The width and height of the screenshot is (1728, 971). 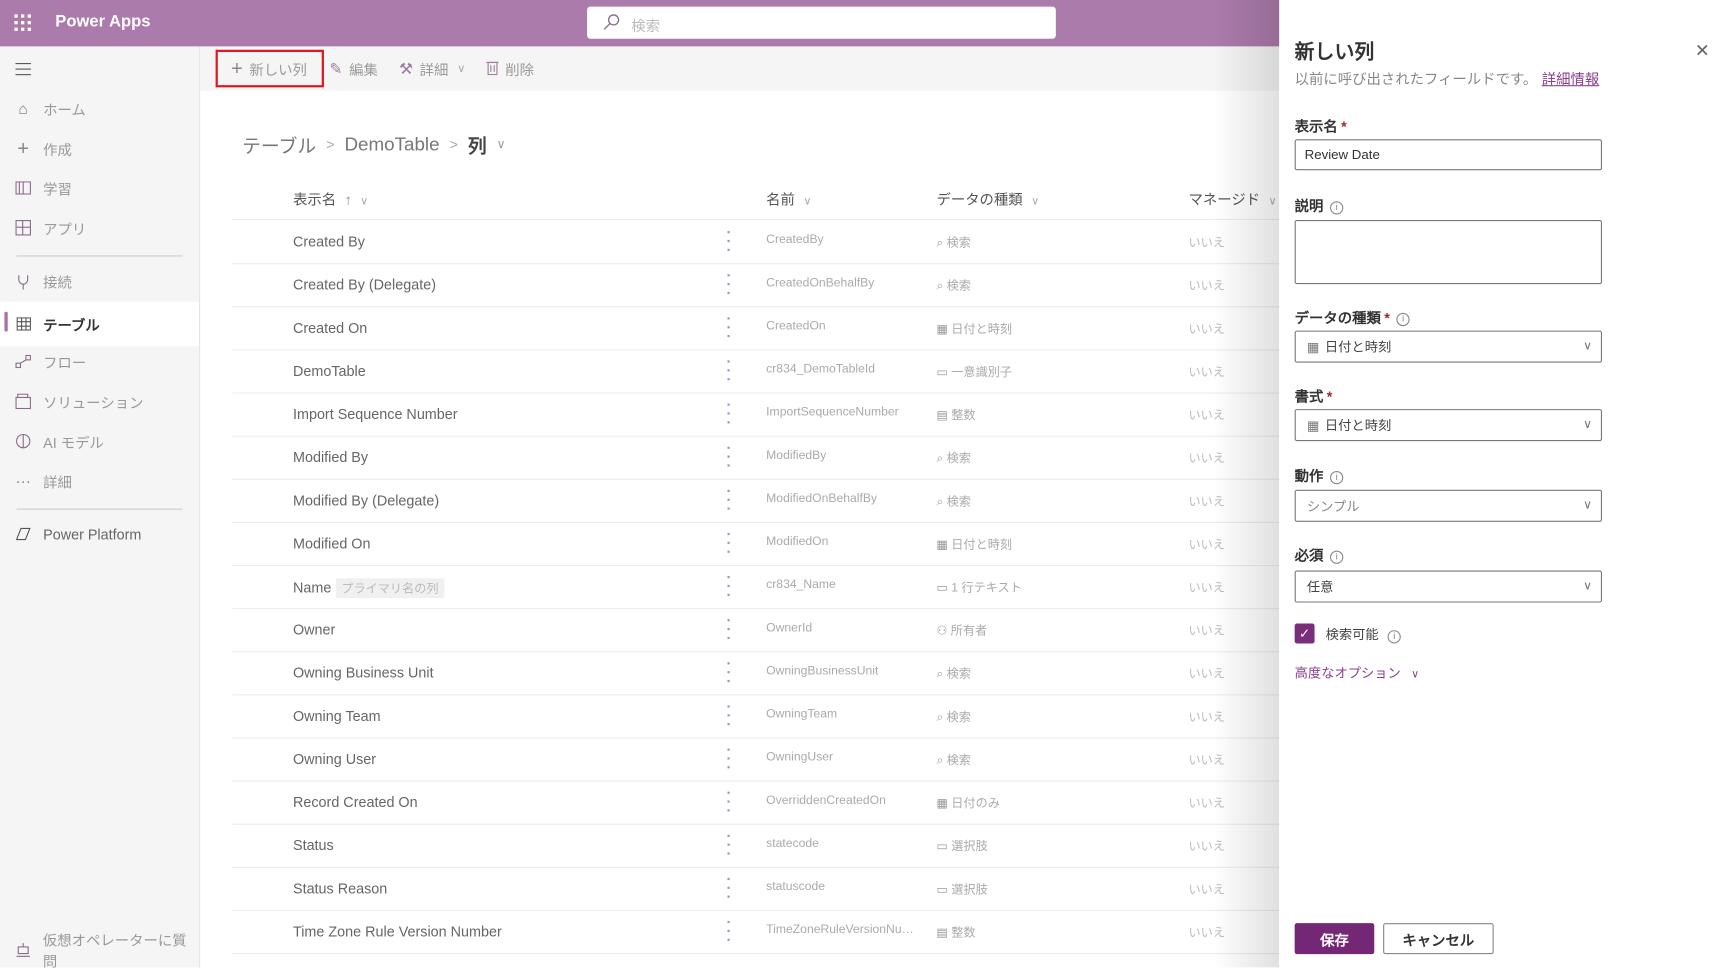 I want to click on display-name-cell: Modified On, so click(x=331, y=543).